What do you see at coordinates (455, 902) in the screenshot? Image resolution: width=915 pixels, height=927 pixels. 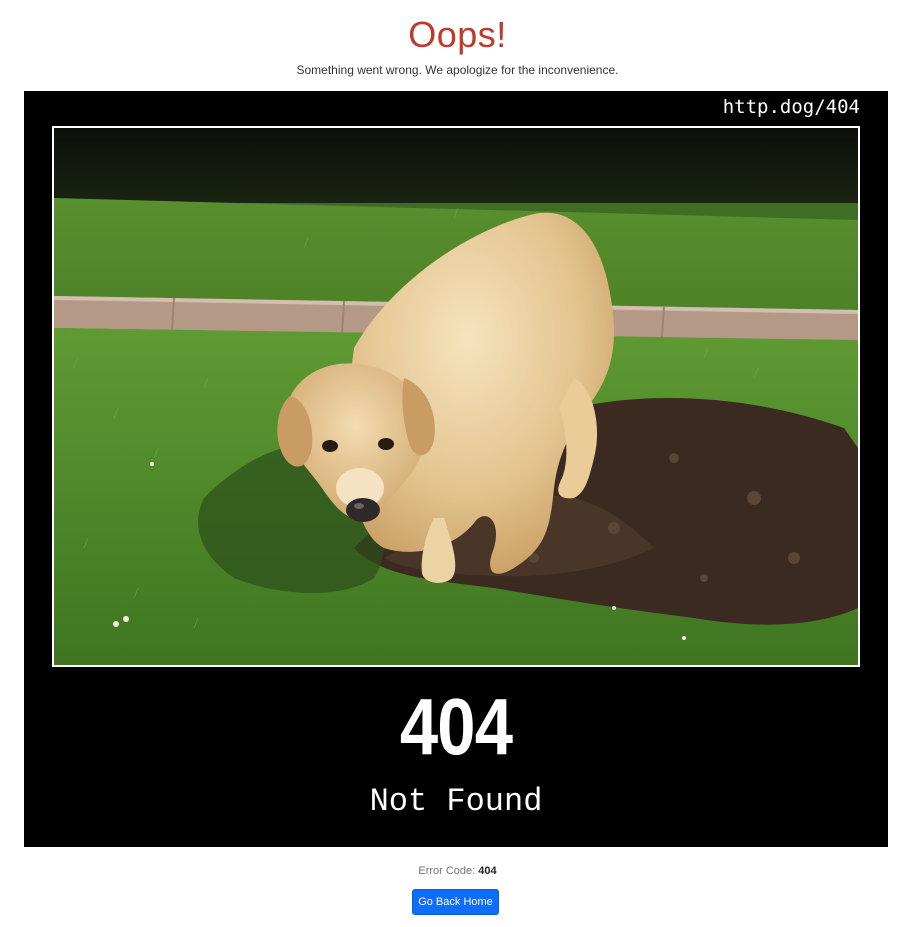 I see `go-back-home-button: Go Back Home` at bounding box center [455, 902].